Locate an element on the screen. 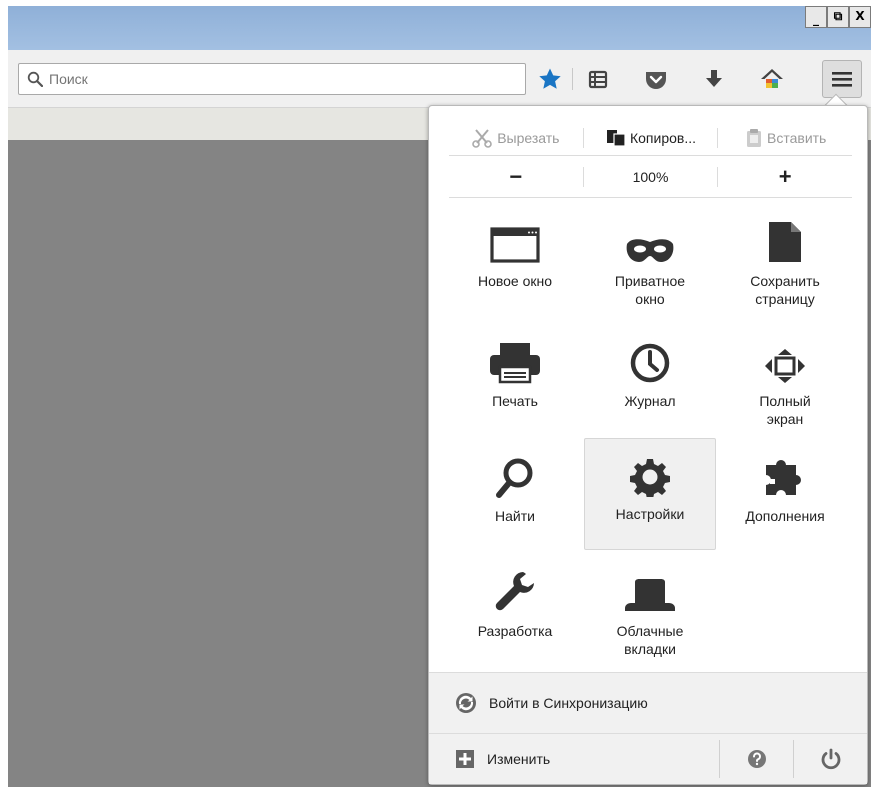 Image resolution: width=871 pixels, height=787 pixels. cut-label: Вырезать is located at coordinates (528, 137).